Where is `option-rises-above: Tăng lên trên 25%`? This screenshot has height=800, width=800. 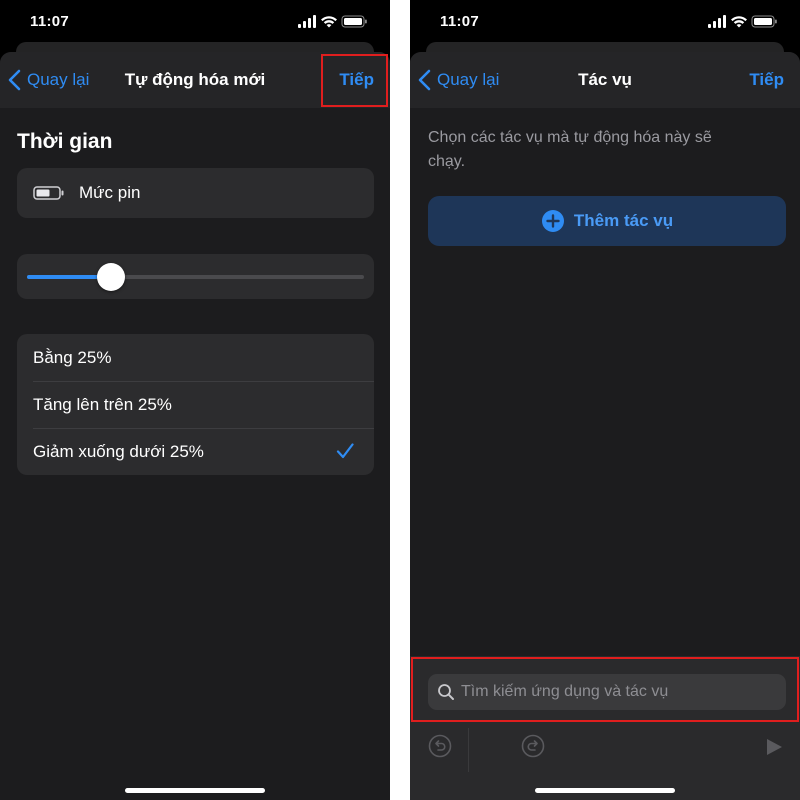 option-rises-above: Tăng lên trên 25% is located at coordinates (195, 404).